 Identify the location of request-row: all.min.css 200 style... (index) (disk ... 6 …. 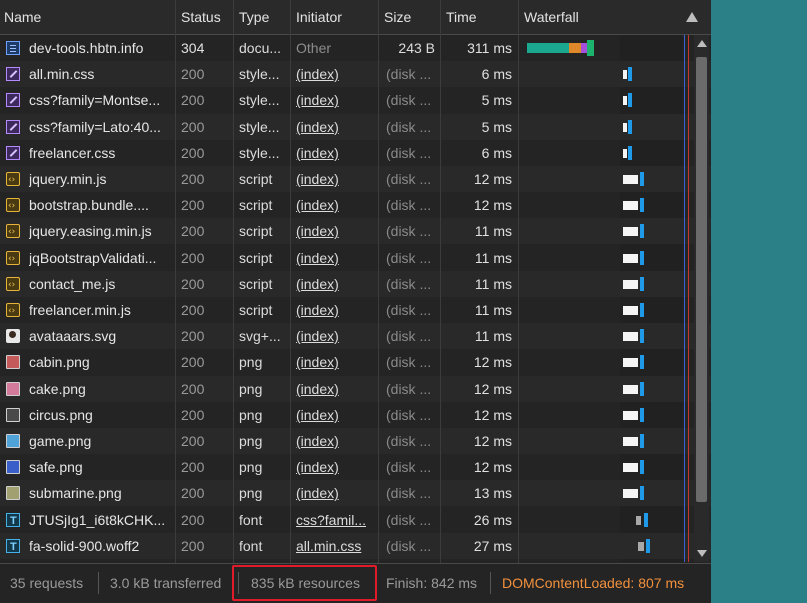
(355, 74).